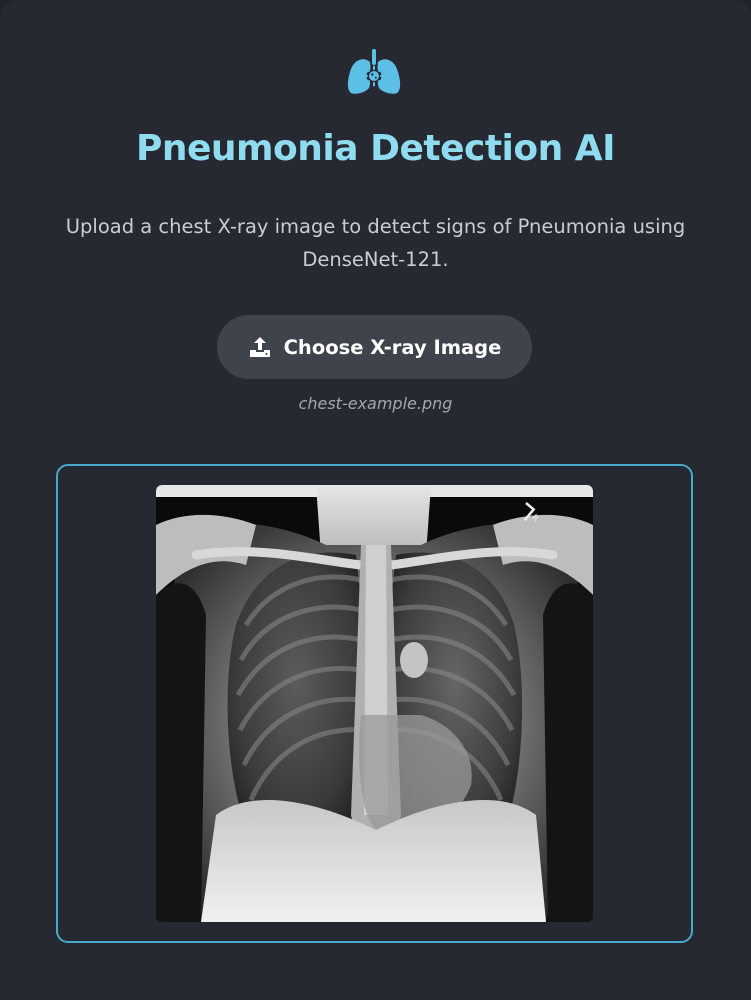  I want to click on lungs-virus-icon, so click(374, 72).